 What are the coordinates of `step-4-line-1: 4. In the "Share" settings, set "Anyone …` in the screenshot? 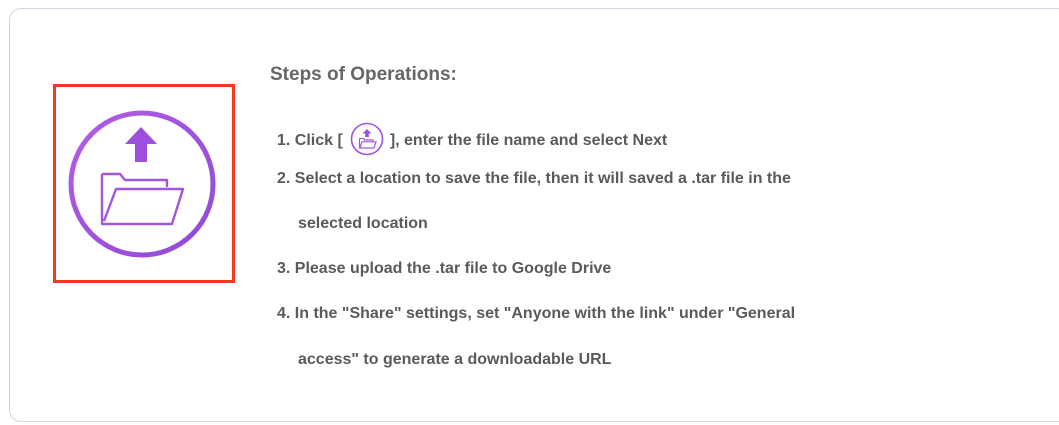 It's located at (536, 313).